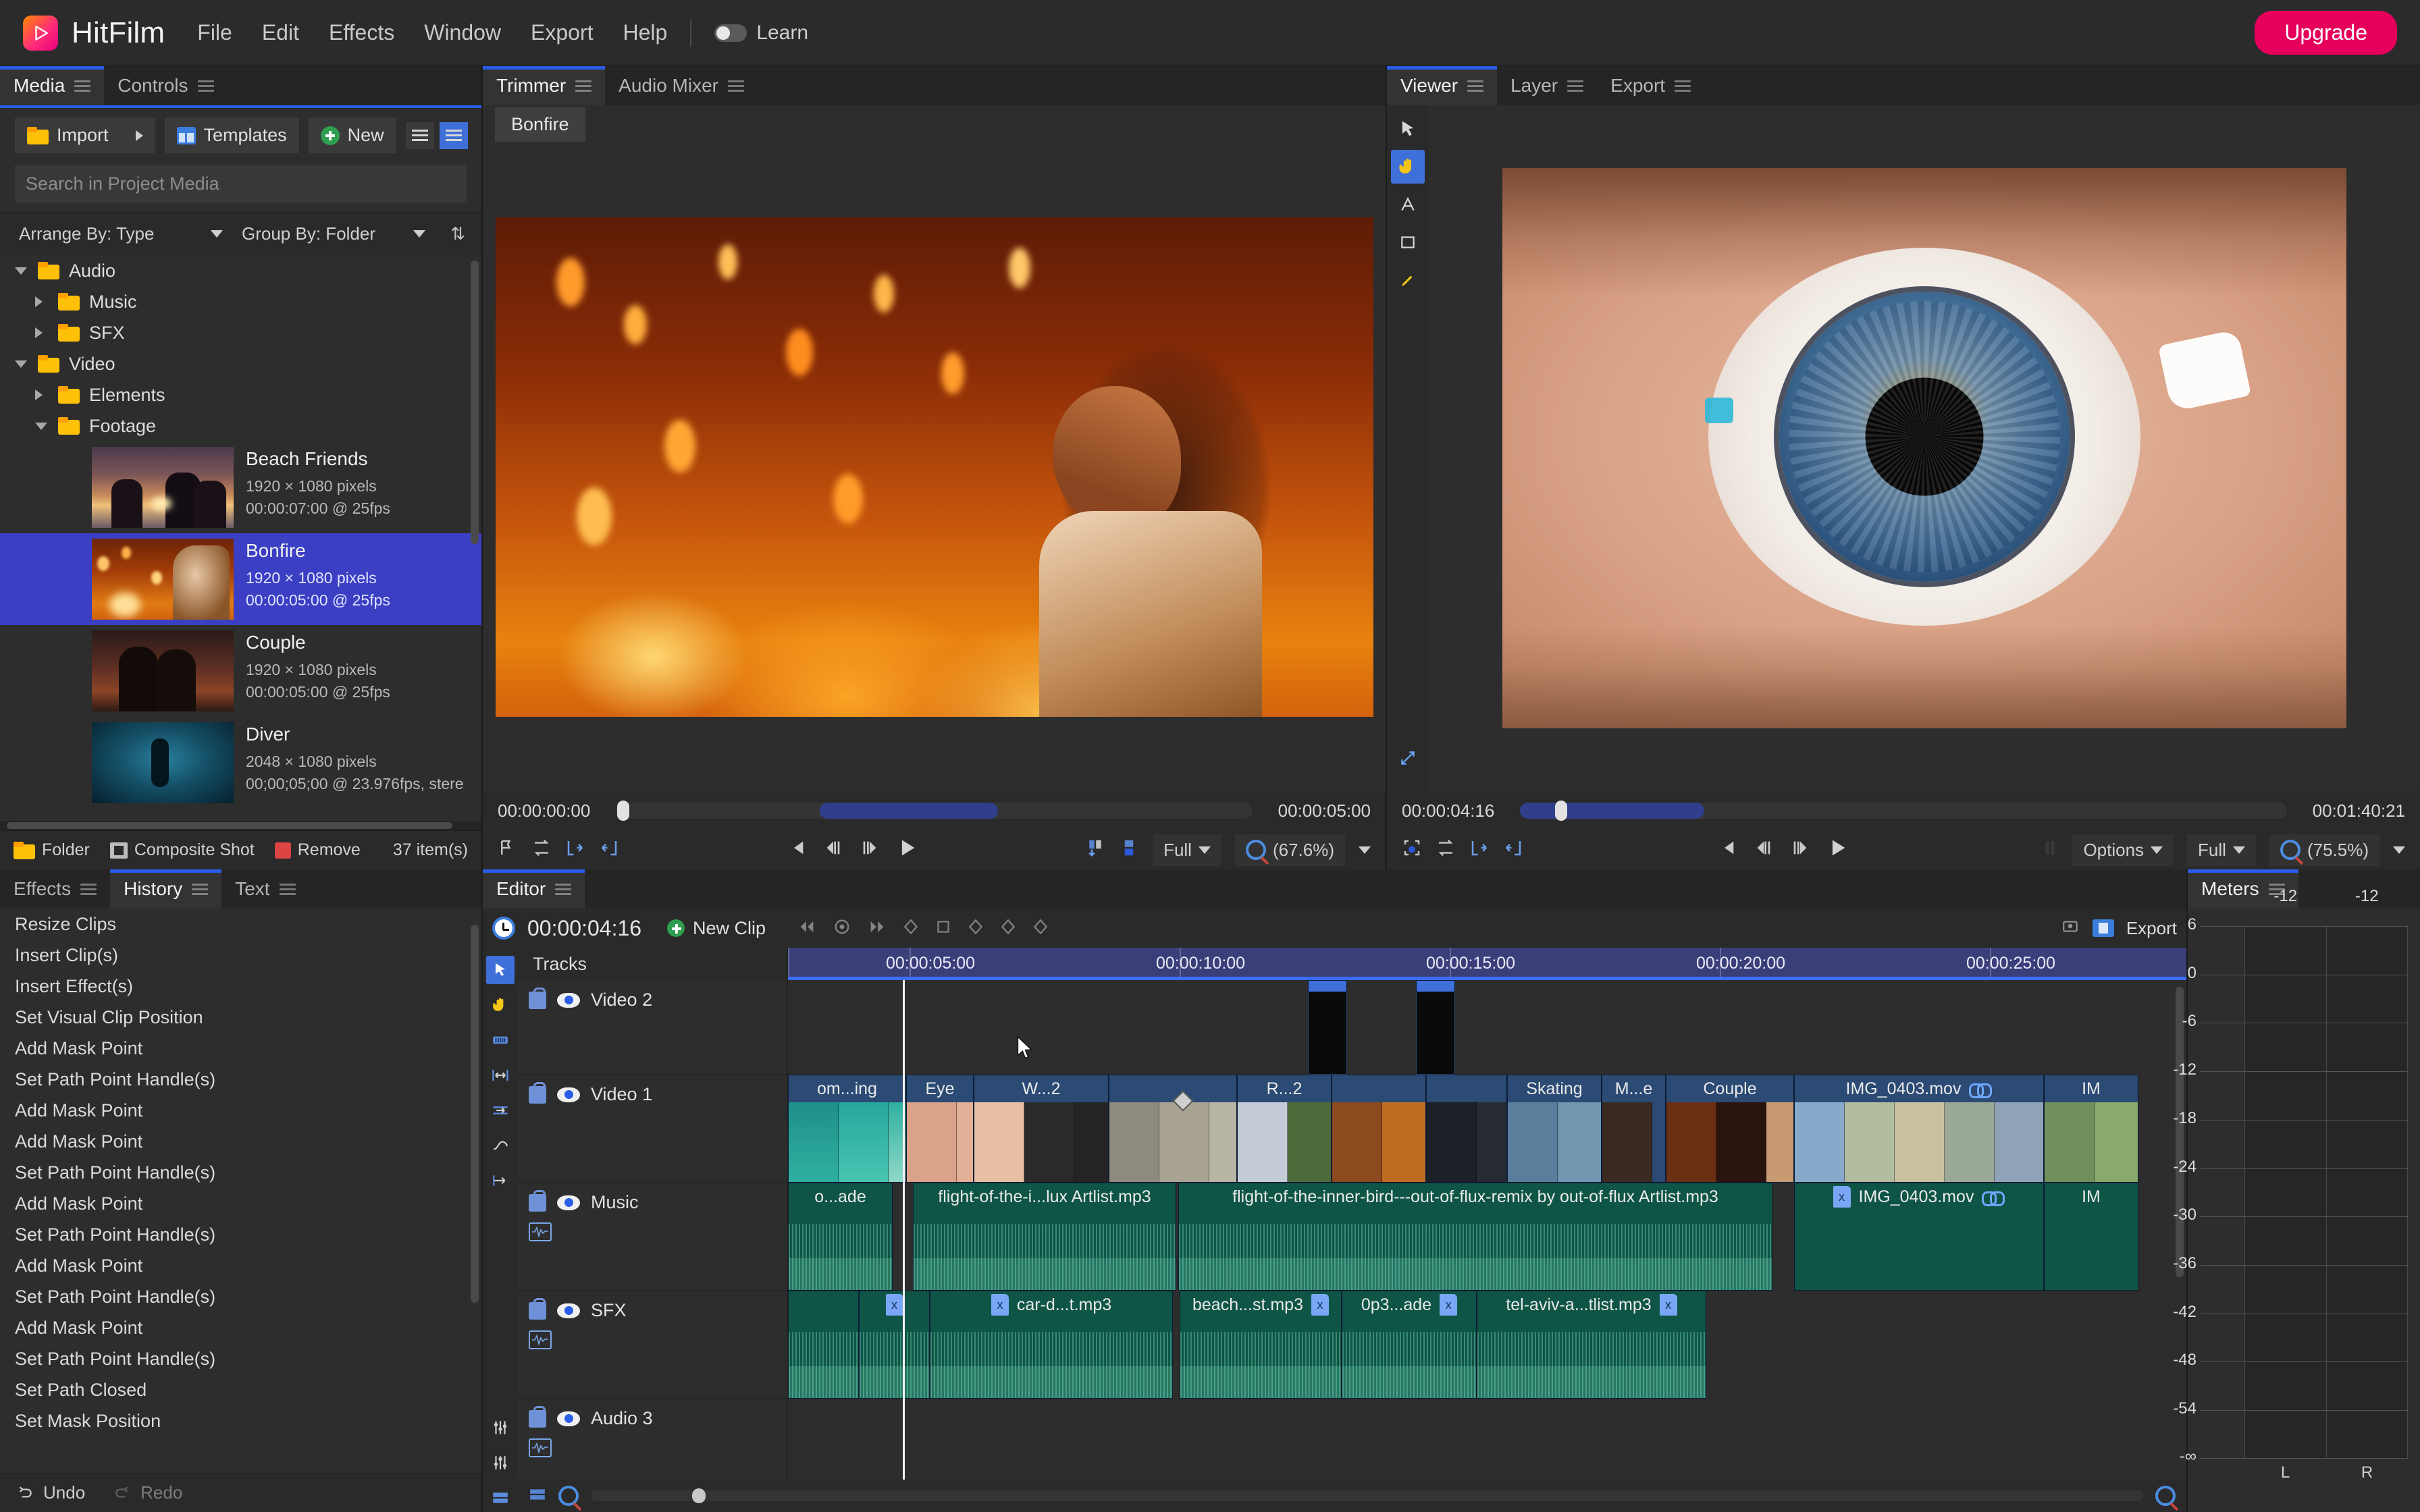  I want to click on tree-row-video: Video, so click(240, 363).